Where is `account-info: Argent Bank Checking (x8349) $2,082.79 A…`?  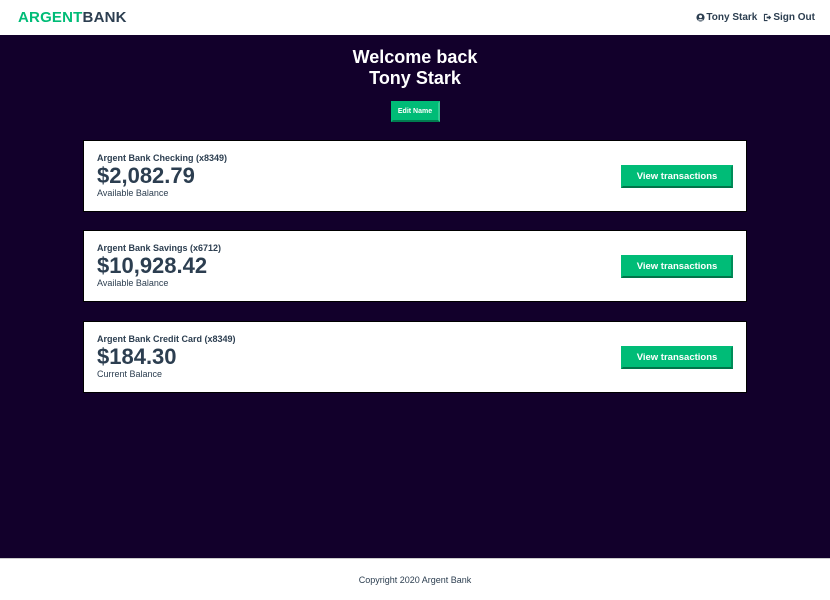 account-info: Argent Bank Checking (x8349) $2,082.79 A… is located at coordinates (162, 176).